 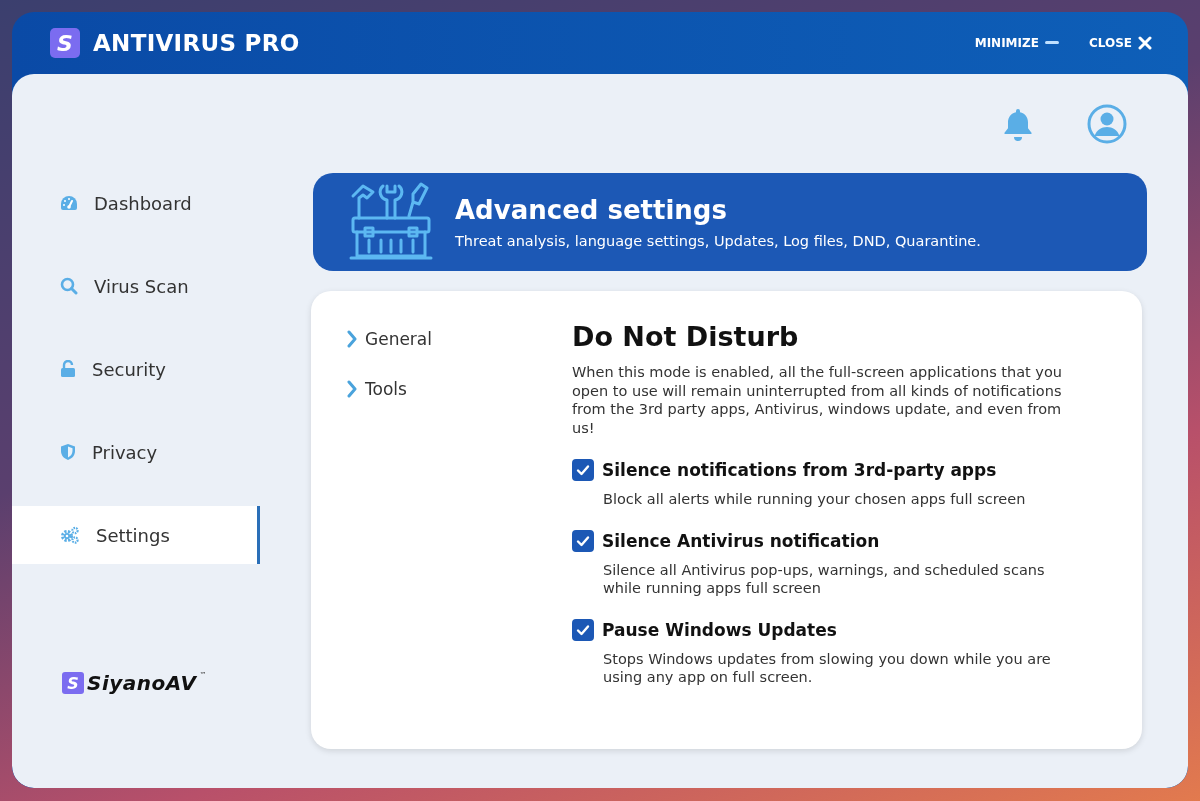 What do you see at coordinates (591, 210) in the screenshot?
I see `banner-title: Advanced settings` at bounding box center [591, 210].